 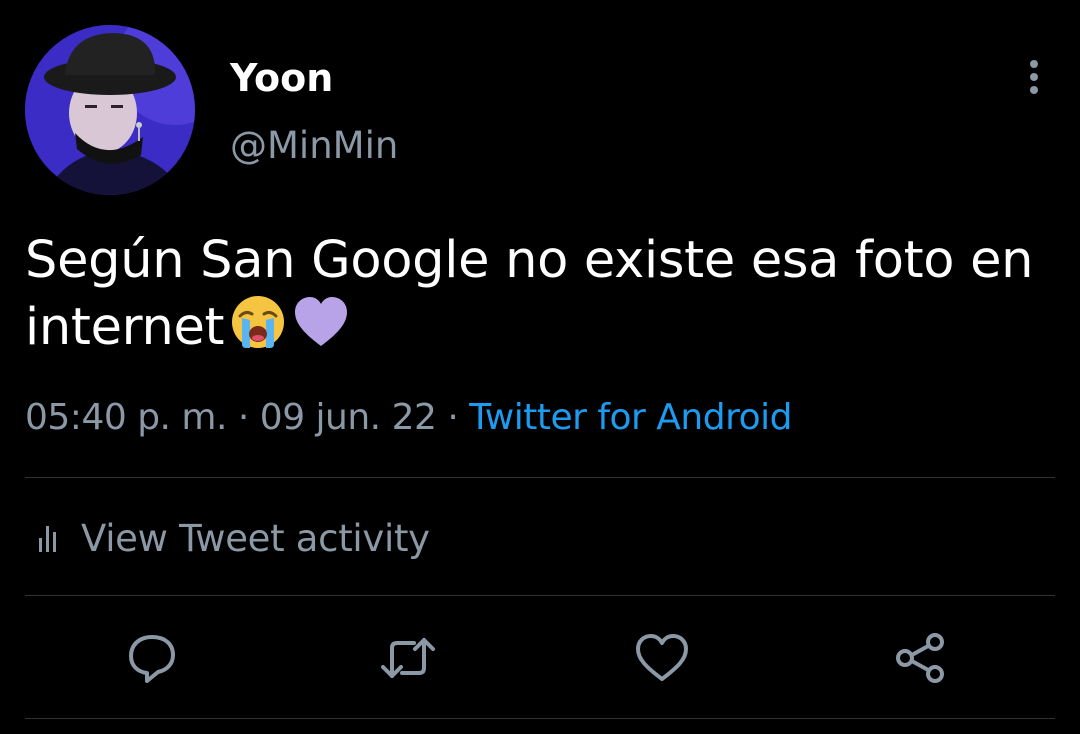 What do you see at coordinates (258, 330) in the screenshot?
I see `loudly-crying-face-icon` at bounding box center [258, 330].